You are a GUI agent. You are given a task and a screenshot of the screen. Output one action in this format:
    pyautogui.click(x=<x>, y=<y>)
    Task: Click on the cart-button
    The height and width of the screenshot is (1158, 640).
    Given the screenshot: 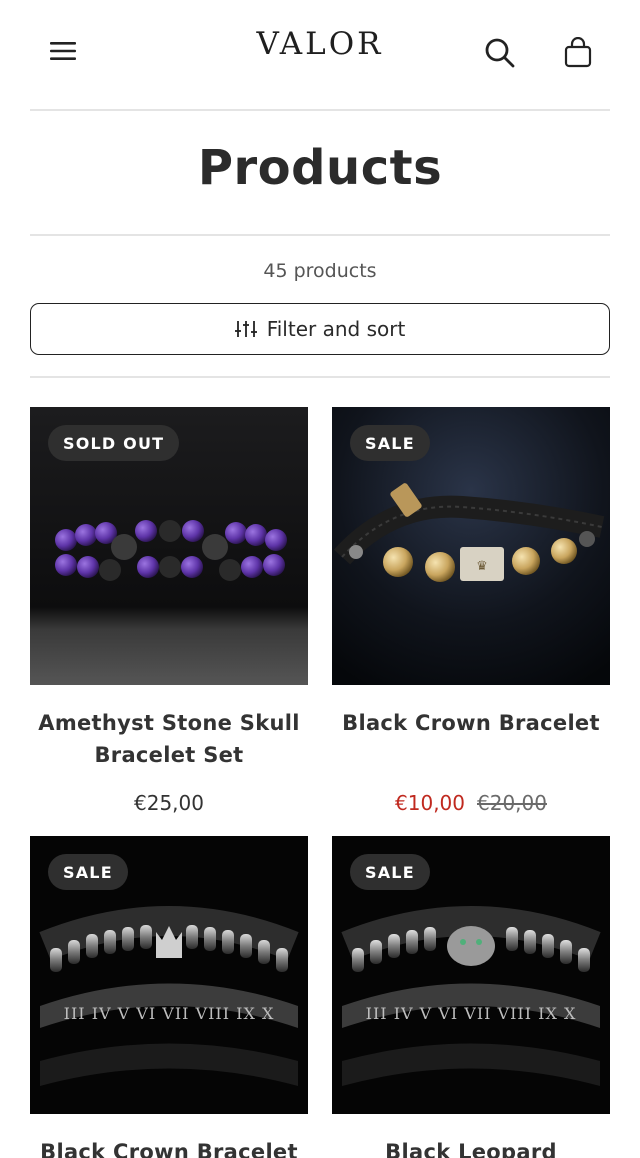 What is the action you would take?
    pyautogui.click(x=578, y=53)
    